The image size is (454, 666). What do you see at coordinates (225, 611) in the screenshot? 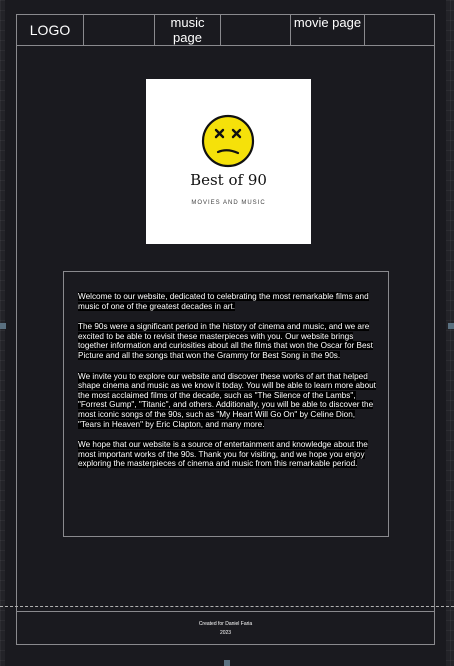
I see `footer-divider` at bounding box center [225, 611].